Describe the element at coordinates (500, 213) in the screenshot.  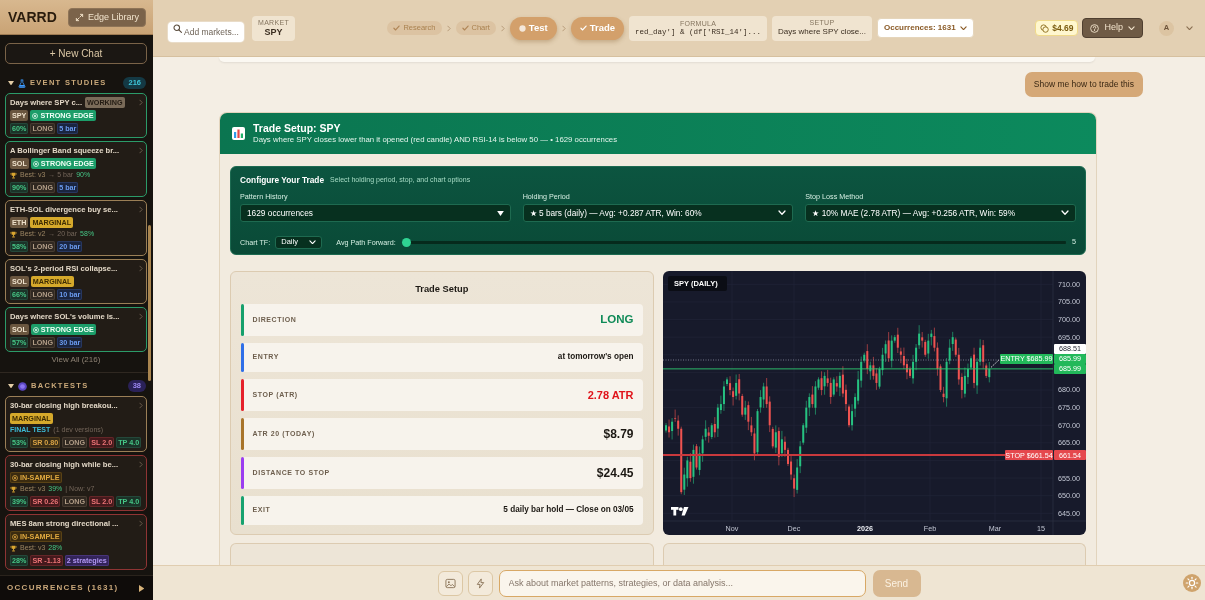
I see `caret-down-icon` at that location.